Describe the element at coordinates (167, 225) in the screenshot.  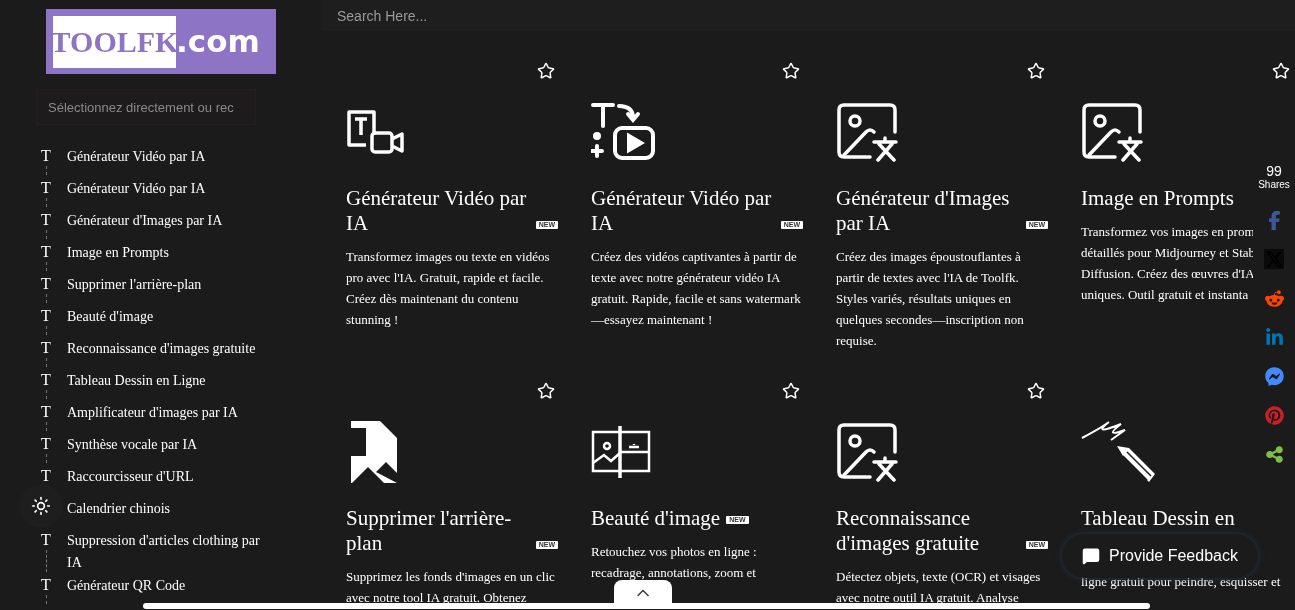
I see `sidebar-item: Générateur d'Images par IA` at that location.